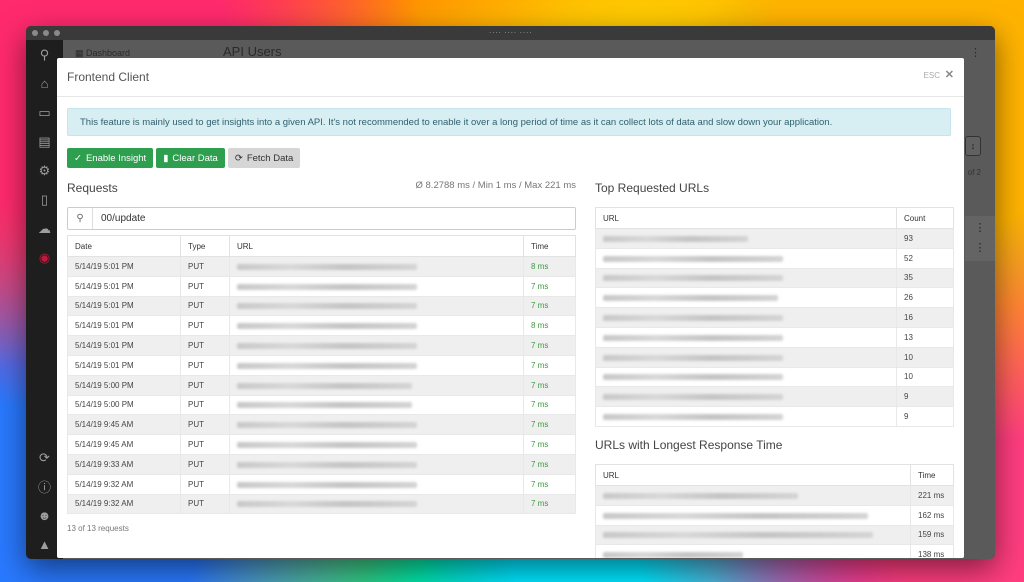  Describe the element at coordinates (925, 357) in the screenshot. I see `url-count: 10` at that location.